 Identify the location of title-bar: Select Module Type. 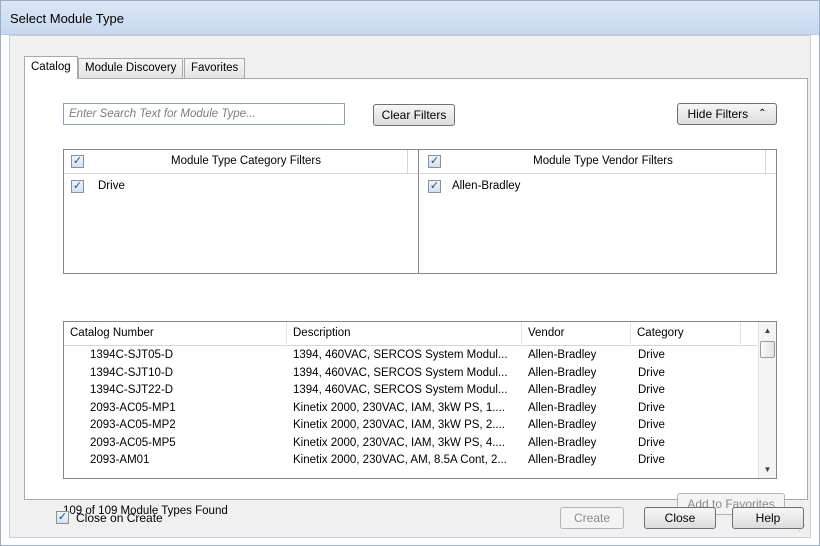
(410, 18).